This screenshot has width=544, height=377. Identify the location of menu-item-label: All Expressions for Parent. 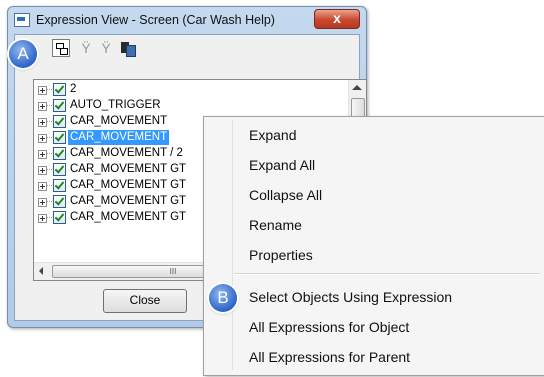
(330, 357).